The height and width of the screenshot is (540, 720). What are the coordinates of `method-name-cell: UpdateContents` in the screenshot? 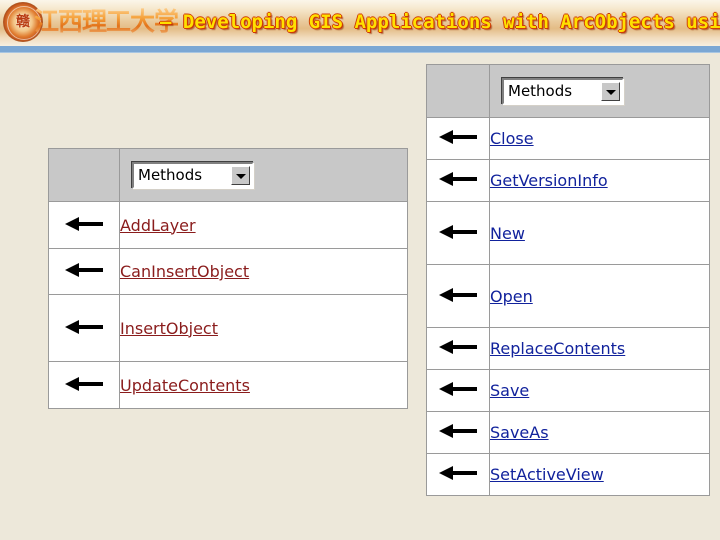 It's located at (263, 385).